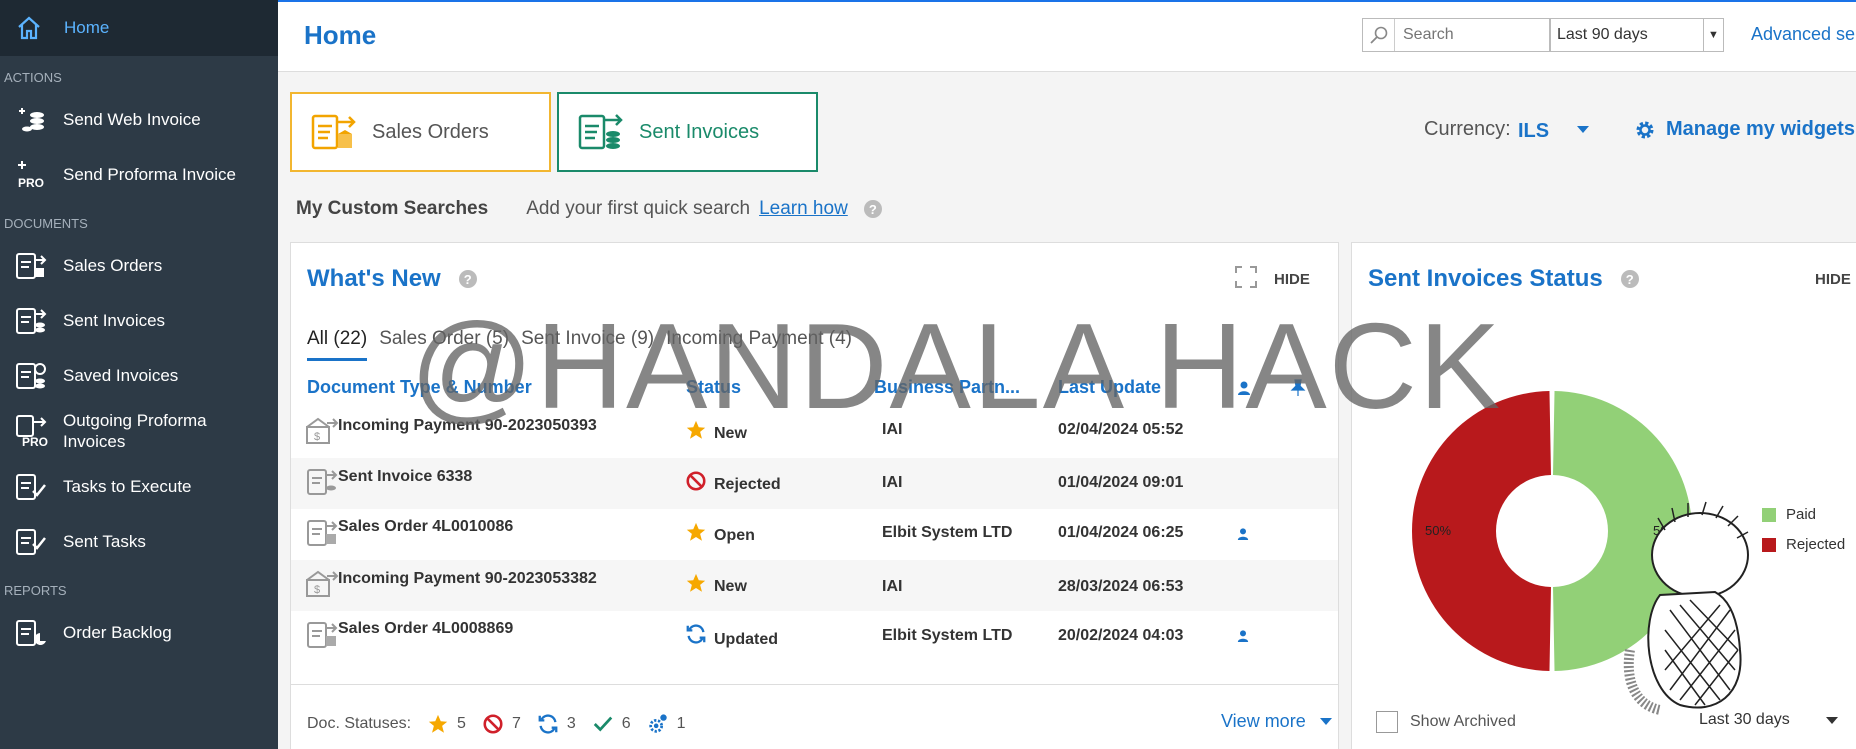 This screenshot has width=1856, height=749. I want to click on page-title: Home, so click(340, 35).